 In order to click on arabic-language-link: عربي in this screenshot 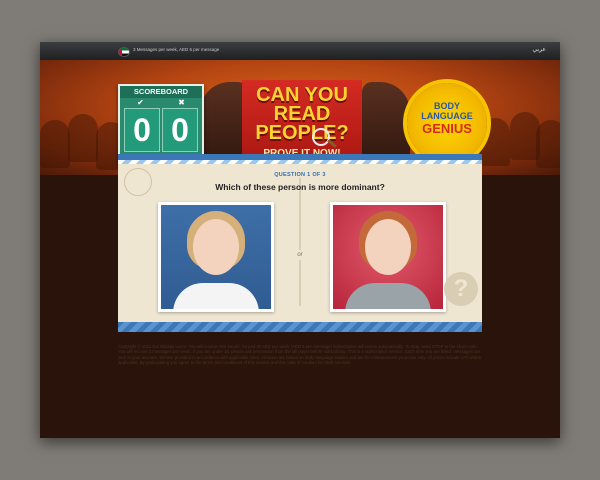, I will do `click(539, 49)`.